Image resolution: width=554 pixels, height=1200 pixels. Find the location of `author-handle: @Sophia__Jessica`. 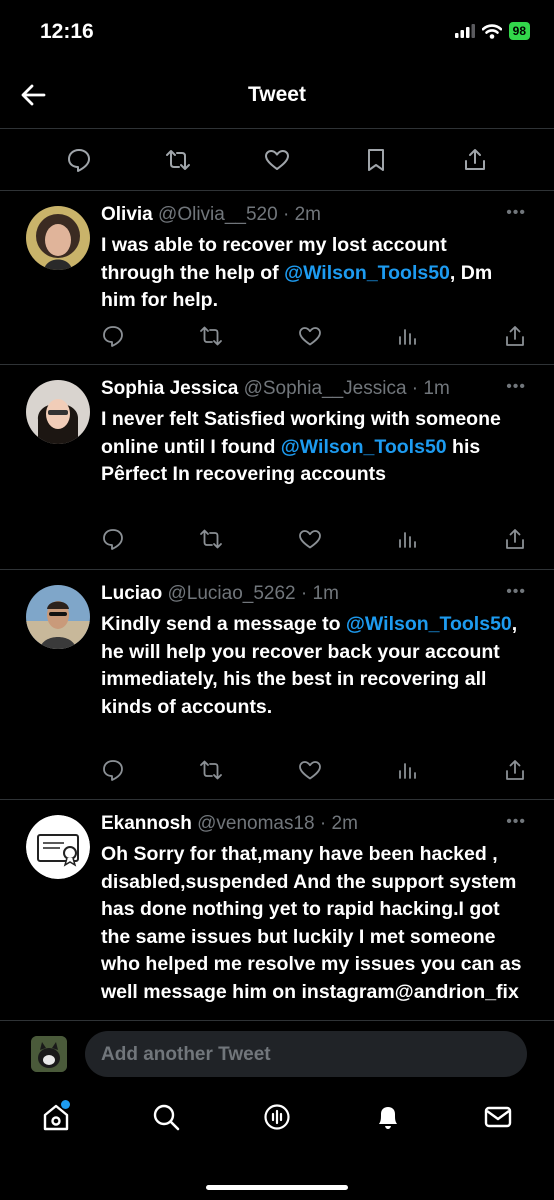

author-handle: @Sophia__Jessica is located at coordinates (325, 388).